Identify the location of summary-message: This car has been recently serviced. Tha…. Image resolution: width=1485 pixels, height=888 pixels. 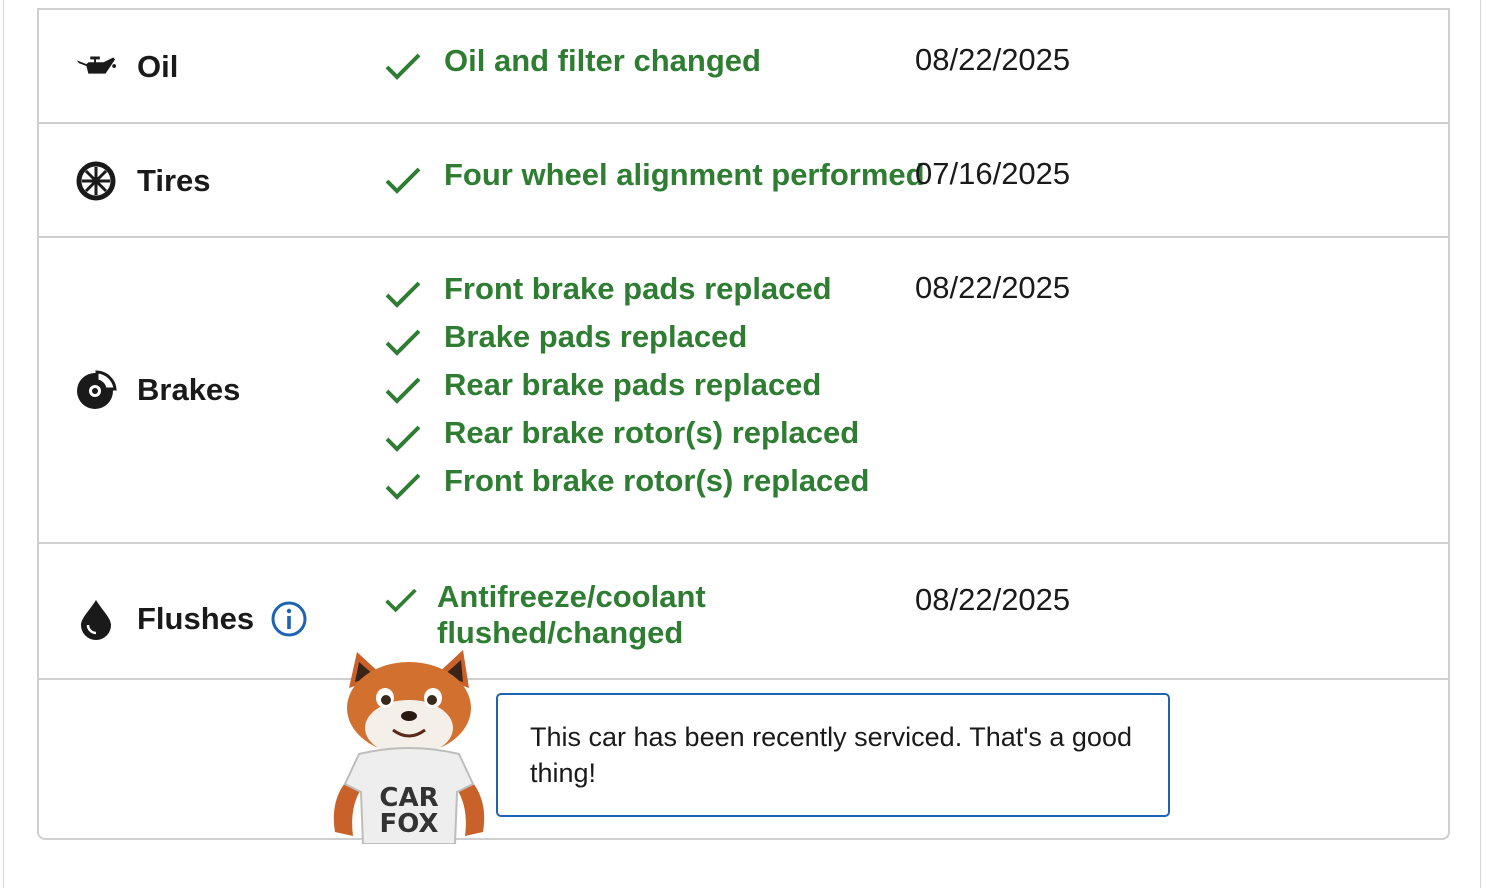
(831, 755).